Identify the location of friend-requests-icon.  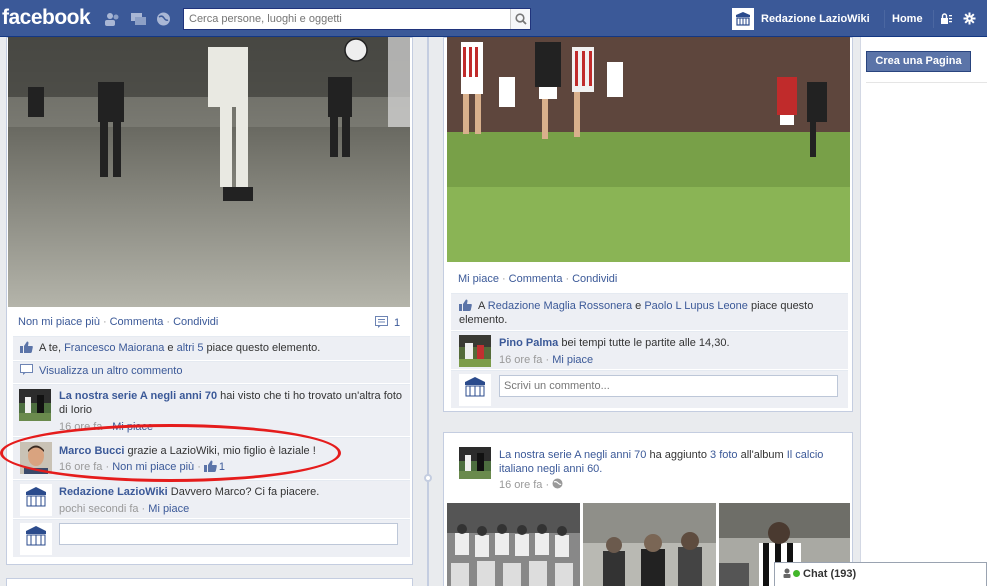
(112, 19).